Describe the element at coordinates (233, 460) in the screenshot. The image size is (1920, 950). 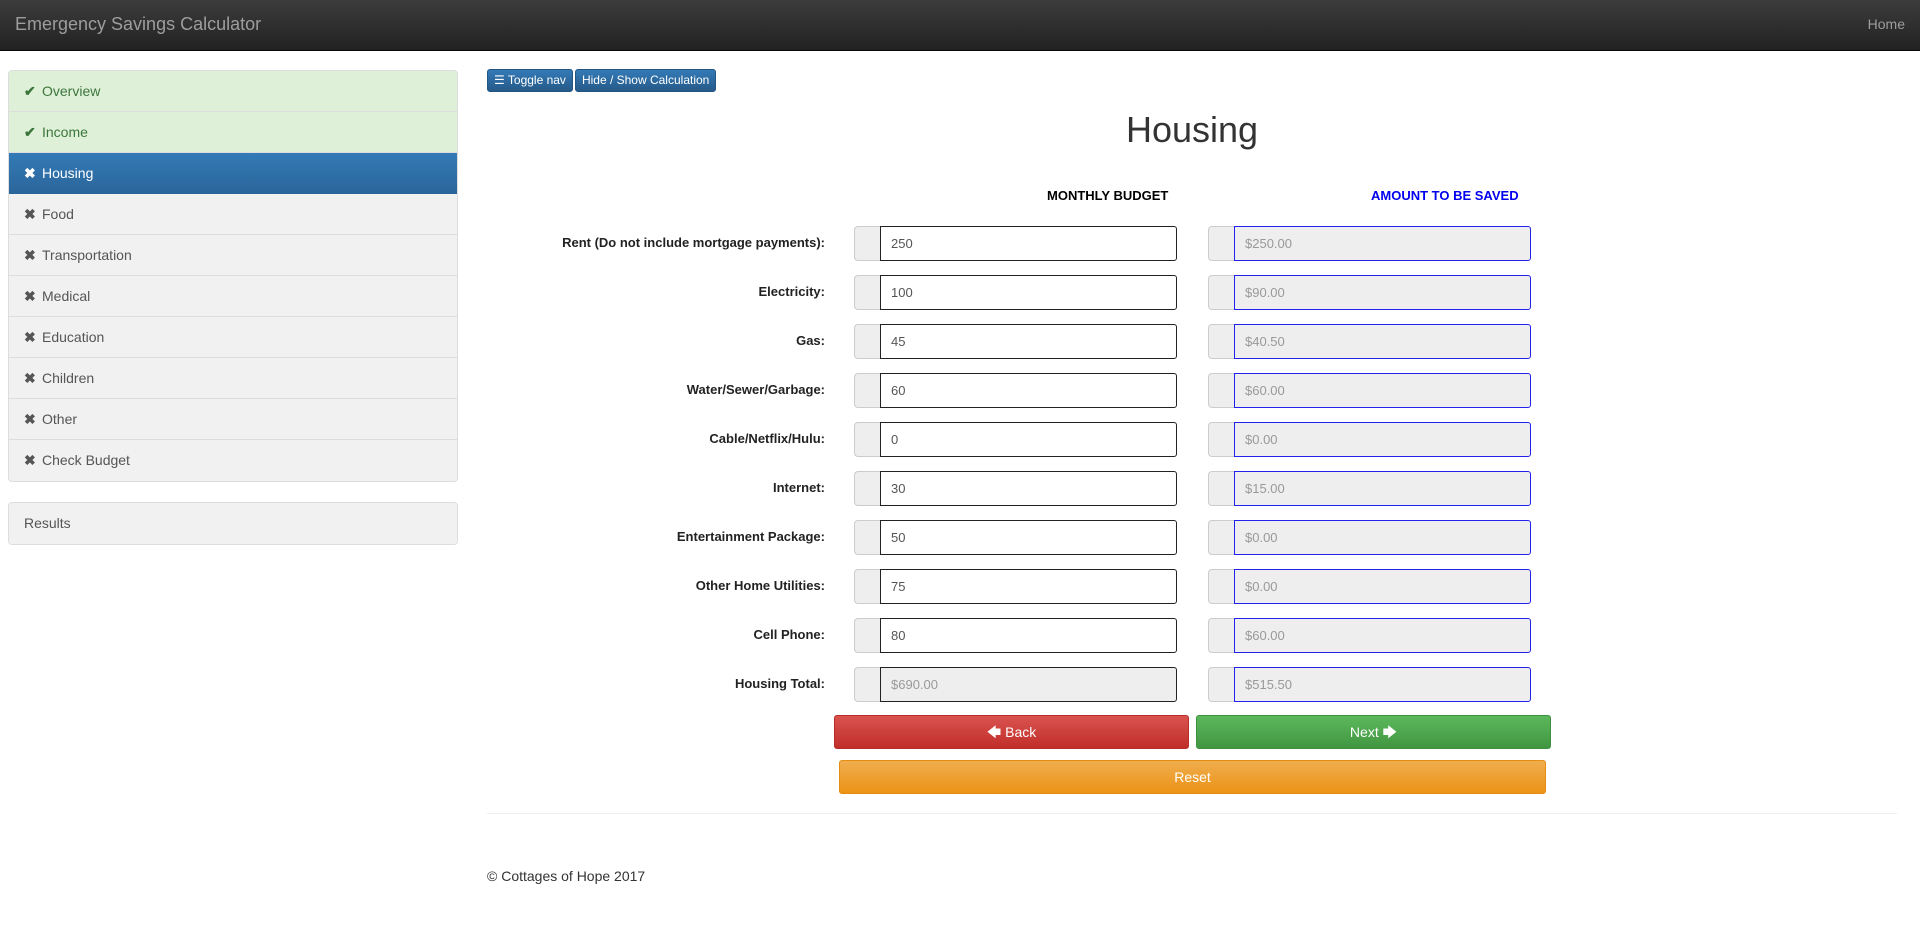
I see `sidebar-item-check-budget: ✖ Check Budget` at that location.